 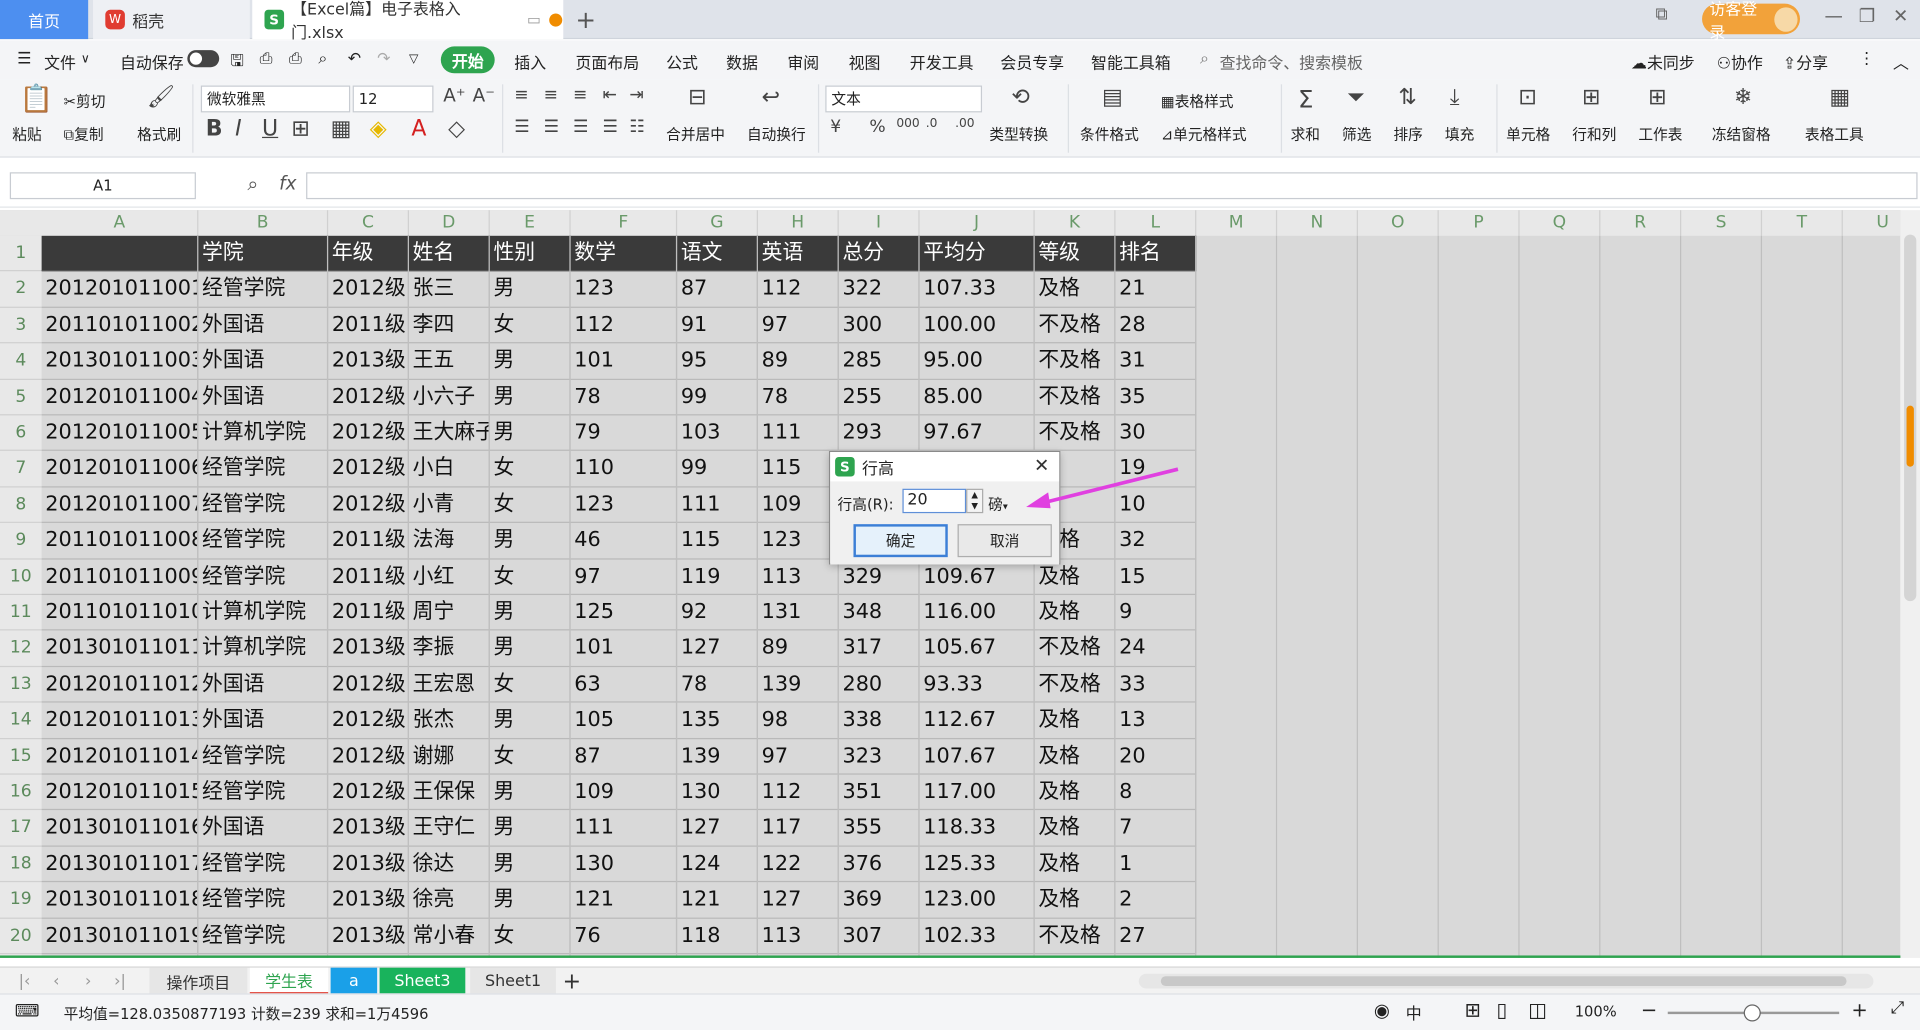 What do you see at coordinates (1591, 97) in the screenshot?
I see `row-col-icon: ⊞` at bounding box center [1591, 97].